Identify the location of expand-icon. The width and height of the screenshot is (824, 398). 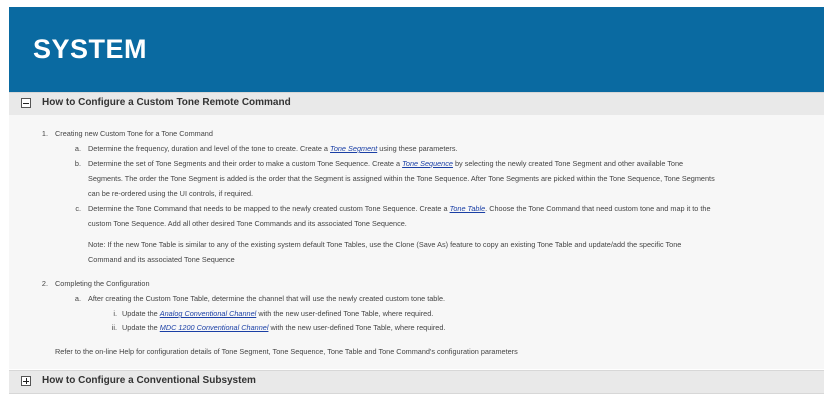
(26, 381).